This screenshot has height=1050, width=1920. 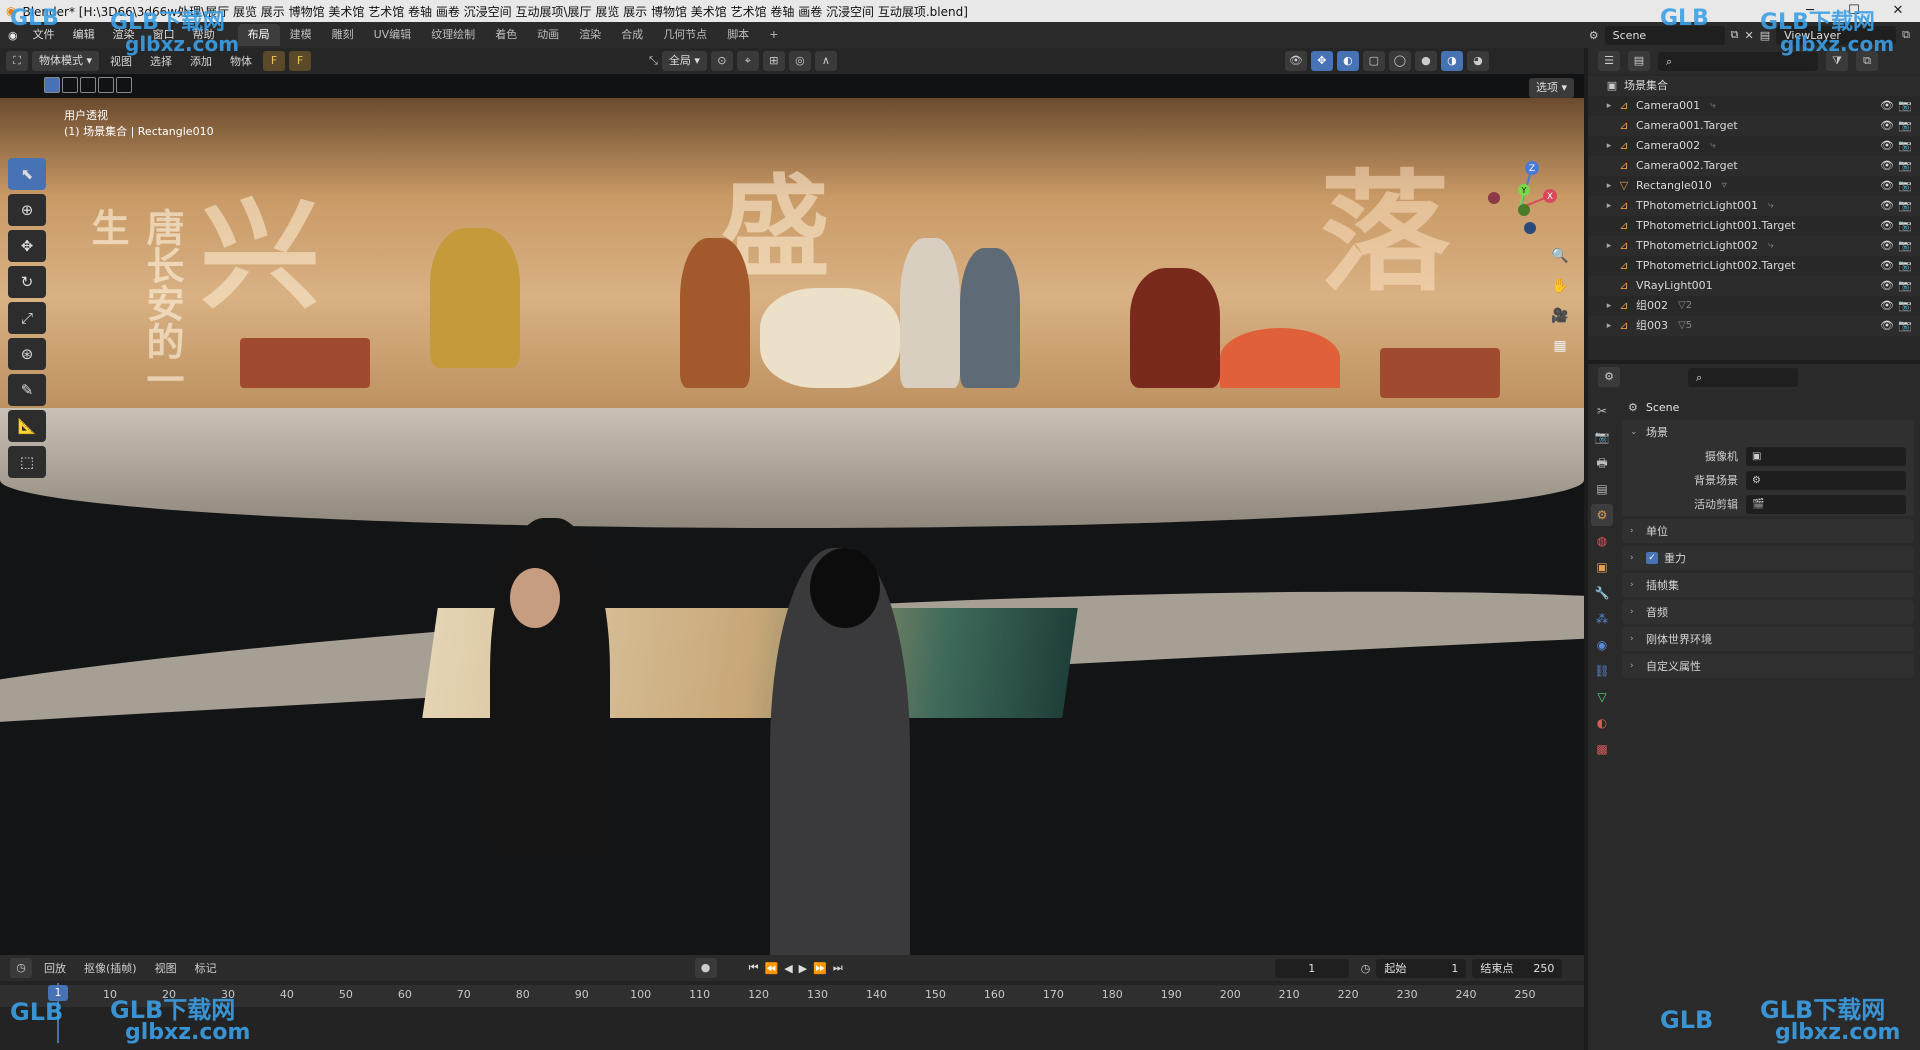 I want to click on add-workspace-icon: +, so click(x=773, y=35).